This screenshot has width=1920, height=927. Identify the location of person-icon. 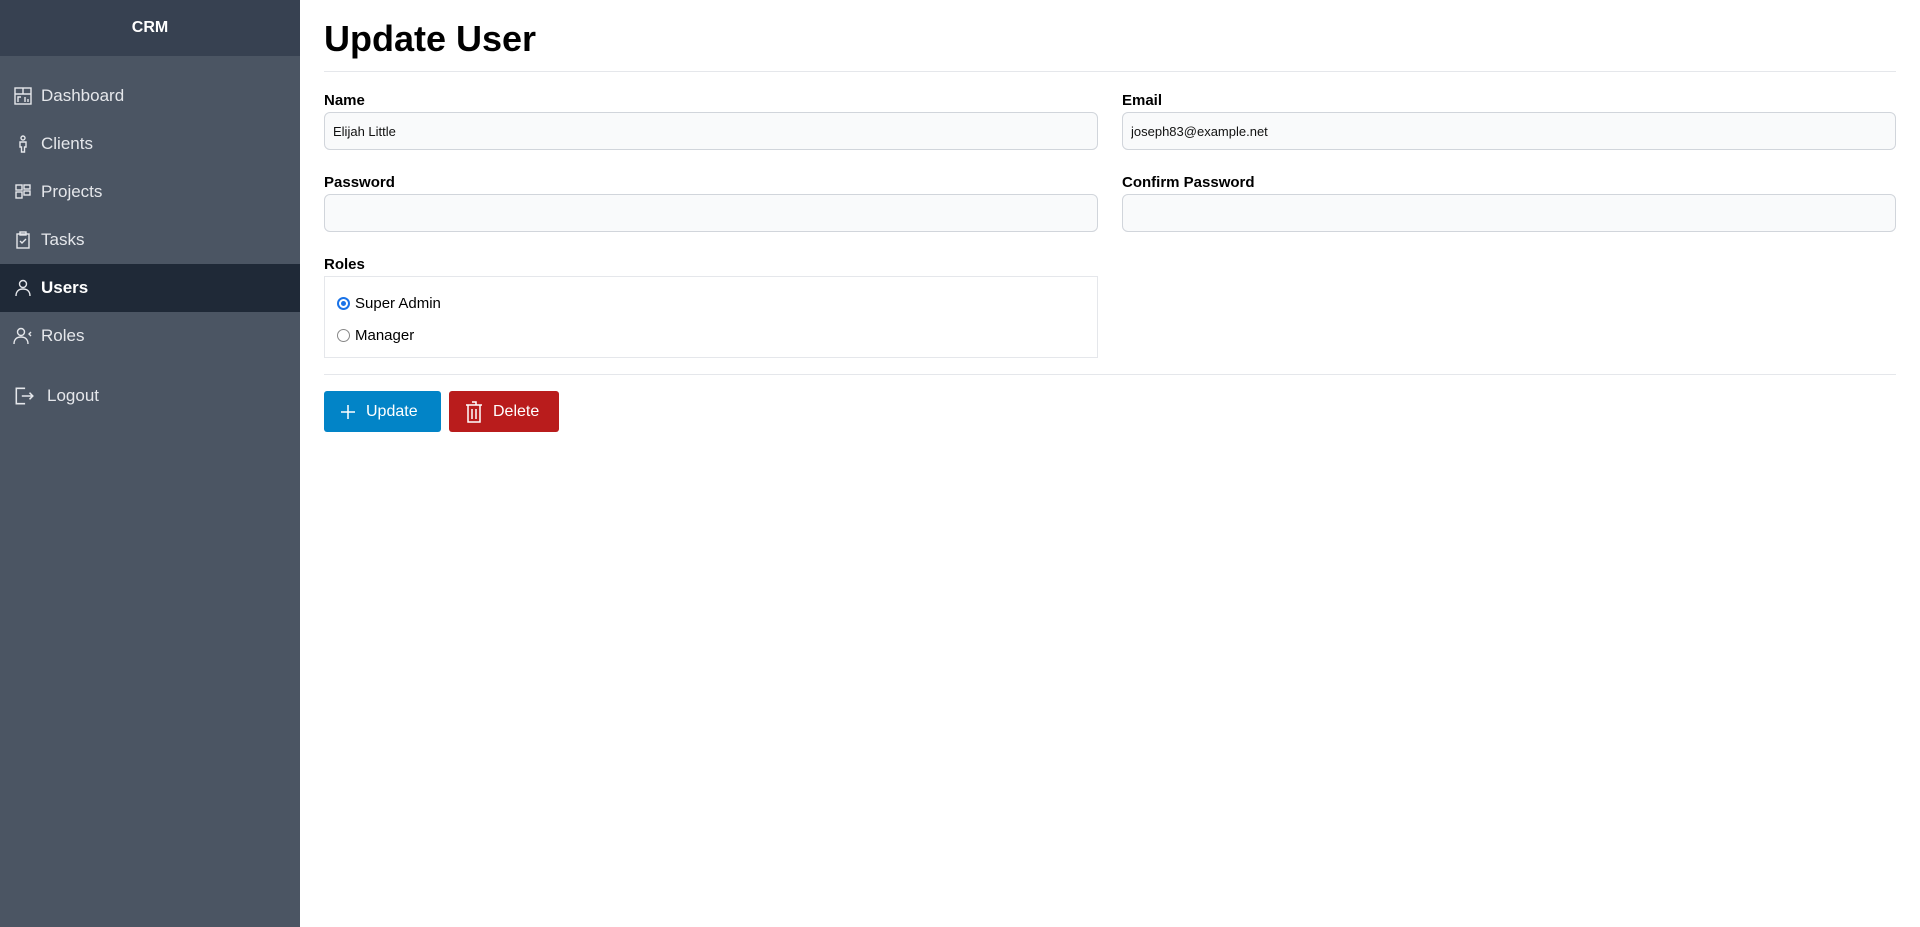
(23, 144).